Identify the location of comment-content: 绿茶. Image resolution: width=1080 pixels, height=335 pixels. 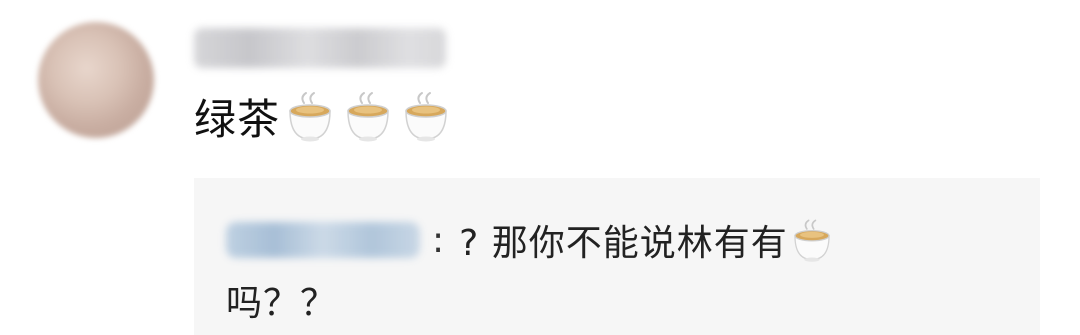
(325, 116).